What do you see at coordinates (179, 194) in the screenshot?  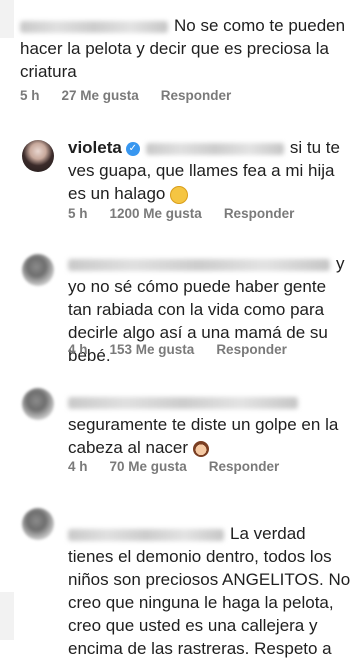 I see `smile-emoji-icon` at bounding box center [179, 194].